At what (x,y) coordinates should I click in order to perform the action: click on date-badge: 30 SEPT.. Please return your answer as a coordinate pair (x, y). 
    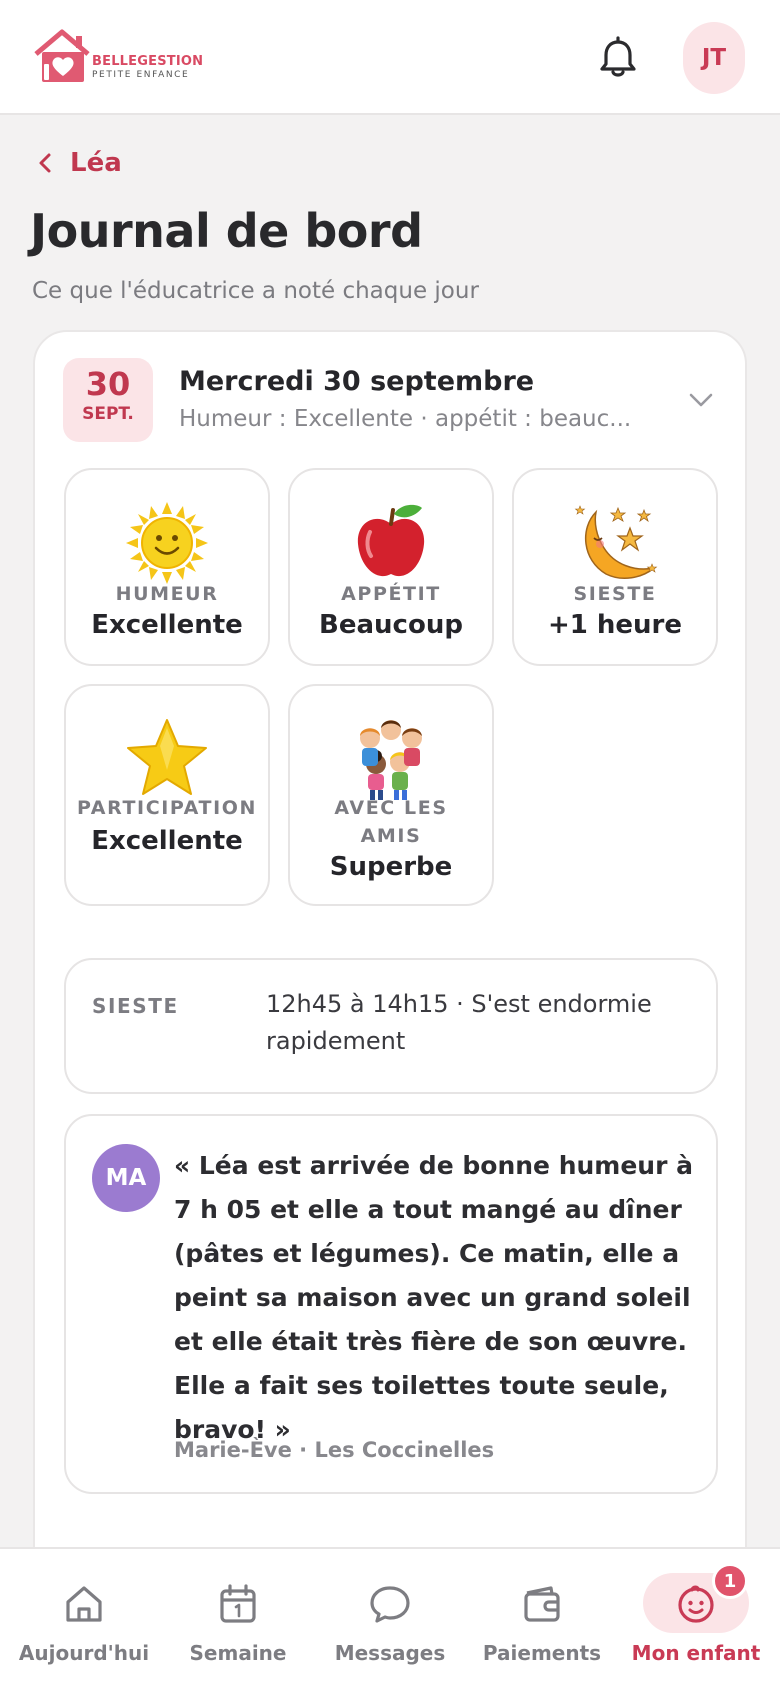
    Looking at the image, I should click on (108, 400).